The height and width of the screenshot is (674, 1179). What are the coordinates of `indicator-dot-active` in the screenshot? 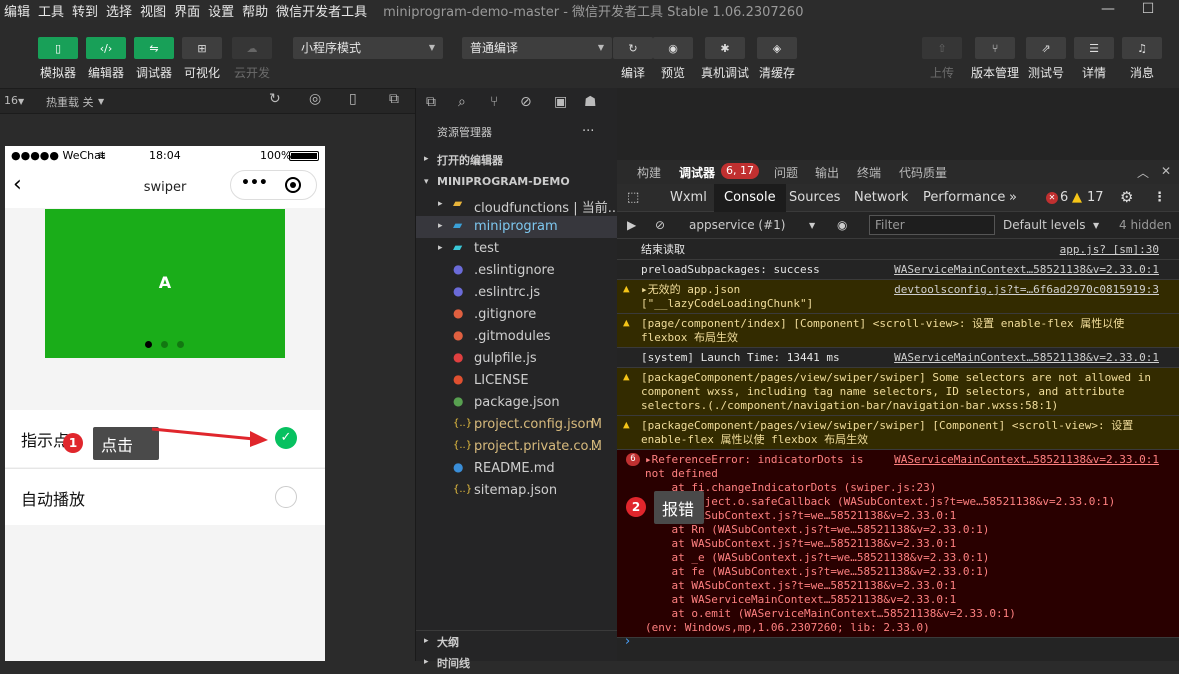 It's located at (148, 344).